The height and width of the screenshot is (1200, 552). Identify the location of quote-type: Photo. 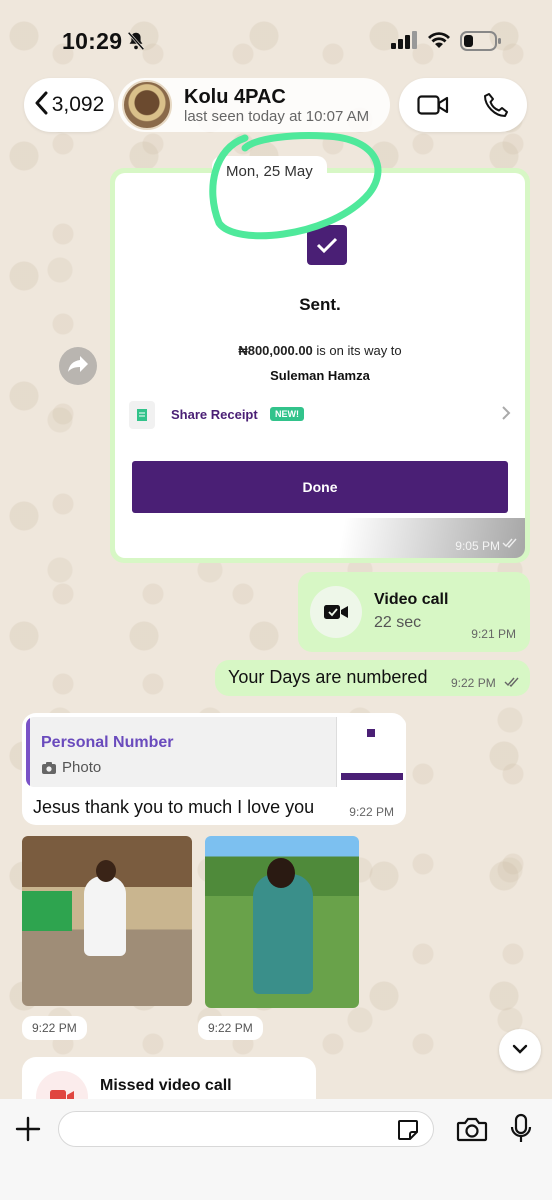
(82, 767).